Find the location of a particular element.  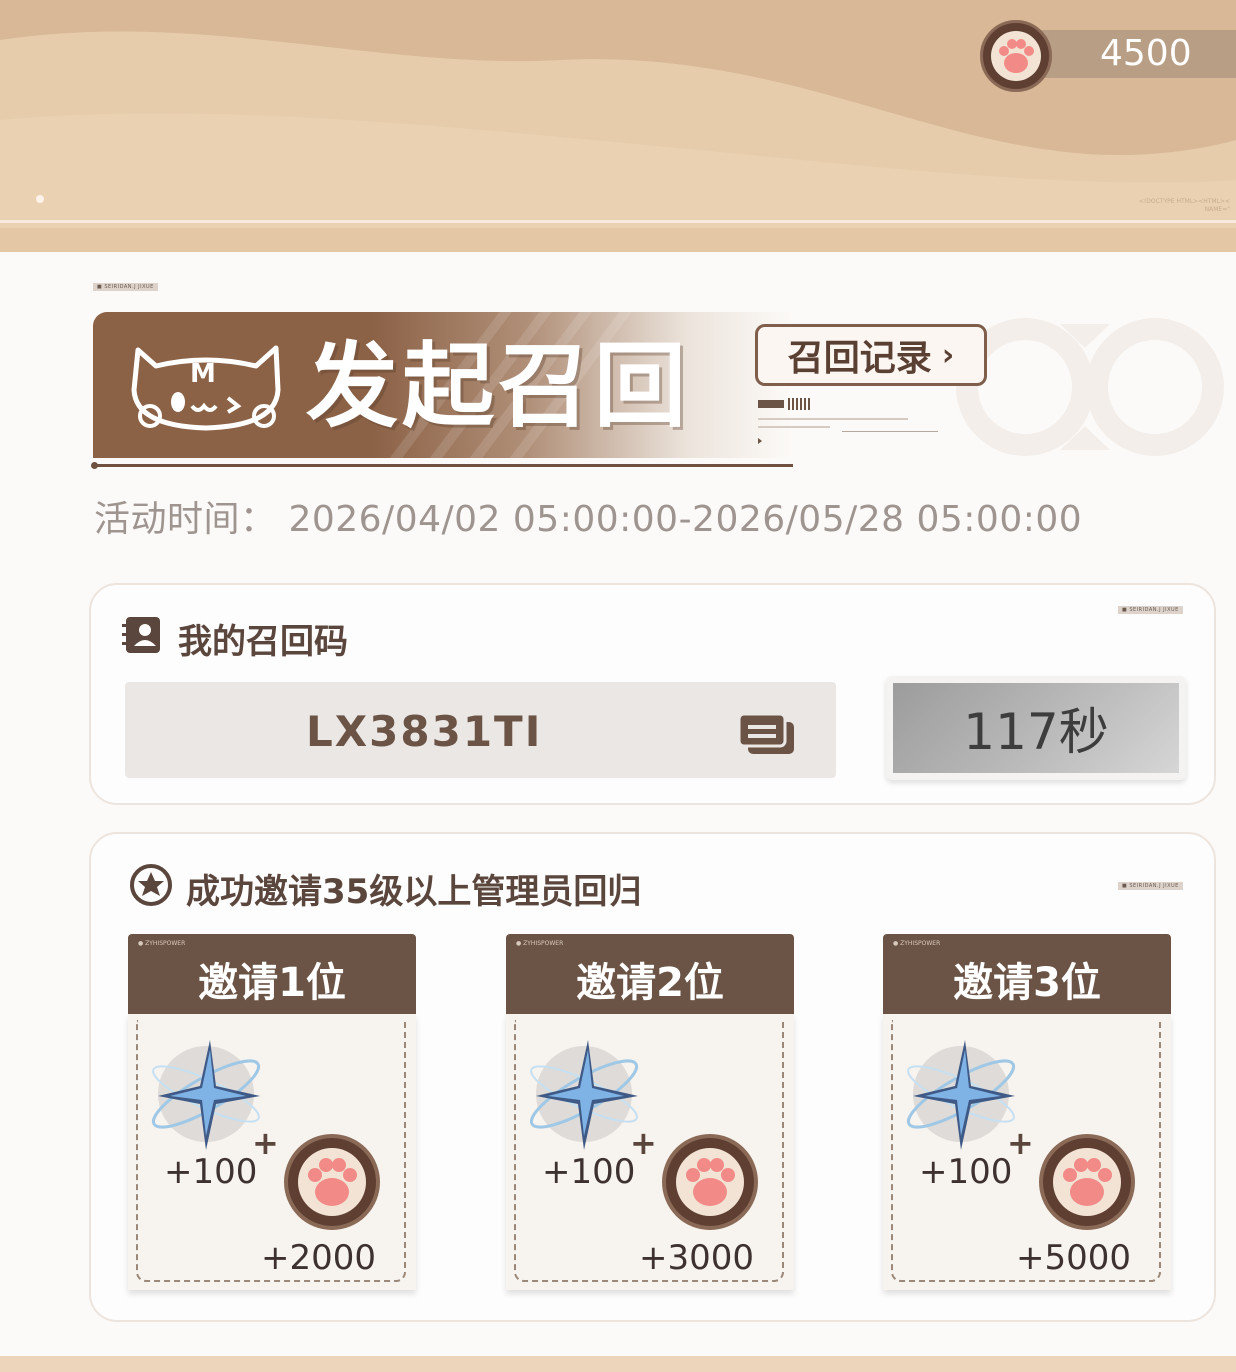

banner-underline-dot is located at coordinates (94, 465).